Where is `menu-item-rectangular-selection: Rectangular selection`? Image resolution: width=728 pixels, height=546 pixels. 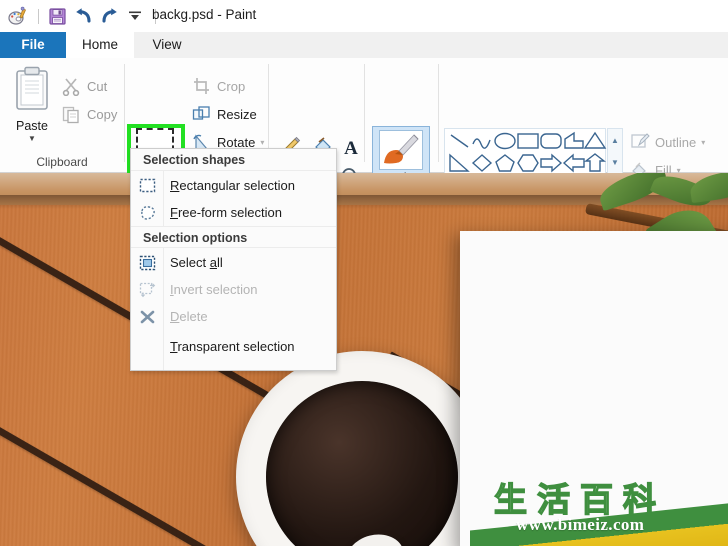
menu-item-rectangular-selection: Rectangular selection is located at coordinates (233, 185).